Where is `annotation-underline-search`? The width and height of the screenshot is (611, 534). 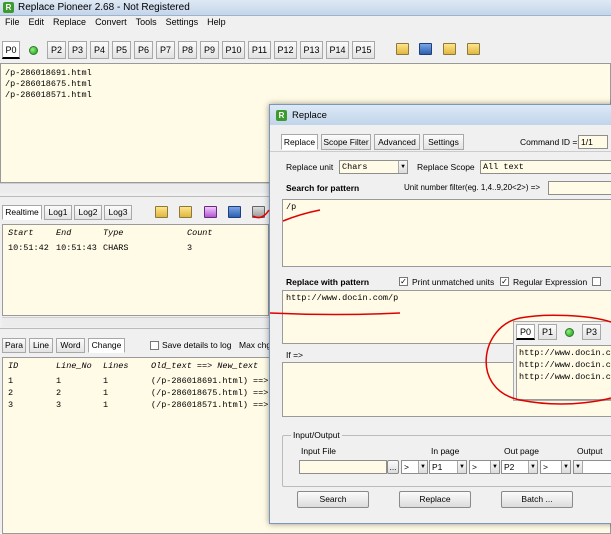
annotation-underline-search is located at coordinates (301, 215).